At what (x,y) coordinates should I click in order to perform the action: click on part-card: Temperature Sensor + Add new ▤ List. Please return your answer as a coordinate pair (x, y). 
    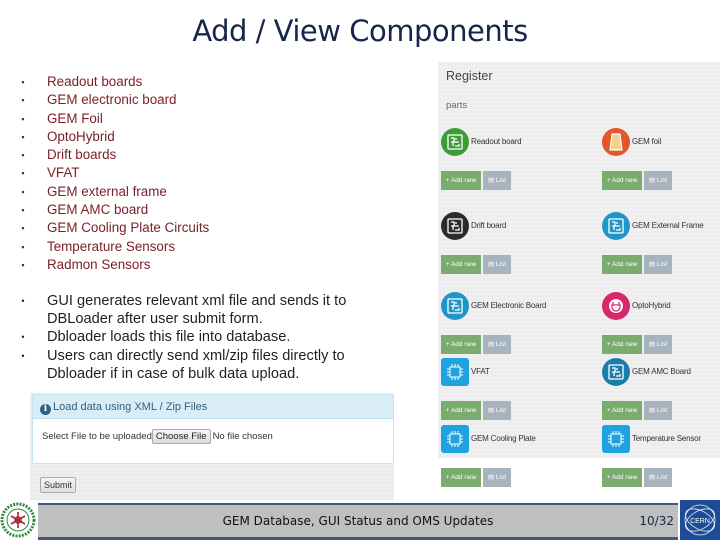
    Looking at the image, I should click on (661, 460).